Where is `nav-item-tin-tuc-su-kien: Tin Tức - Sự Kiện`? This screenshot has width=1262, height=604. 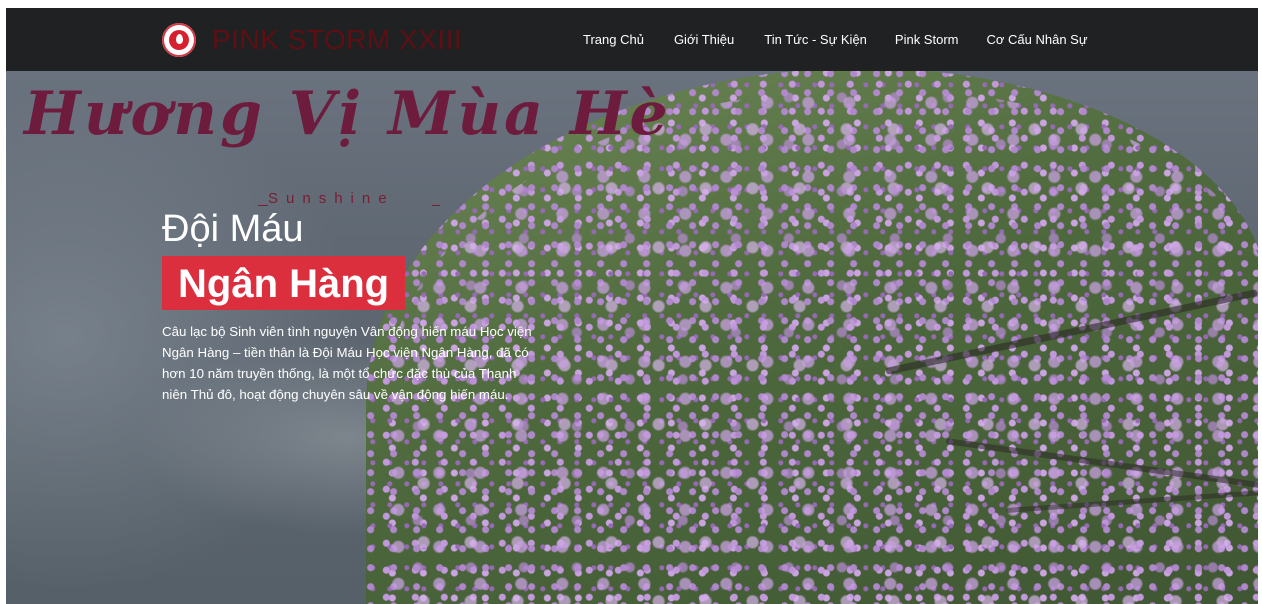 nav-item-tin-tuc-su-kien: Tin Tức - Sự Kiện is located at coordinates (815, 40).